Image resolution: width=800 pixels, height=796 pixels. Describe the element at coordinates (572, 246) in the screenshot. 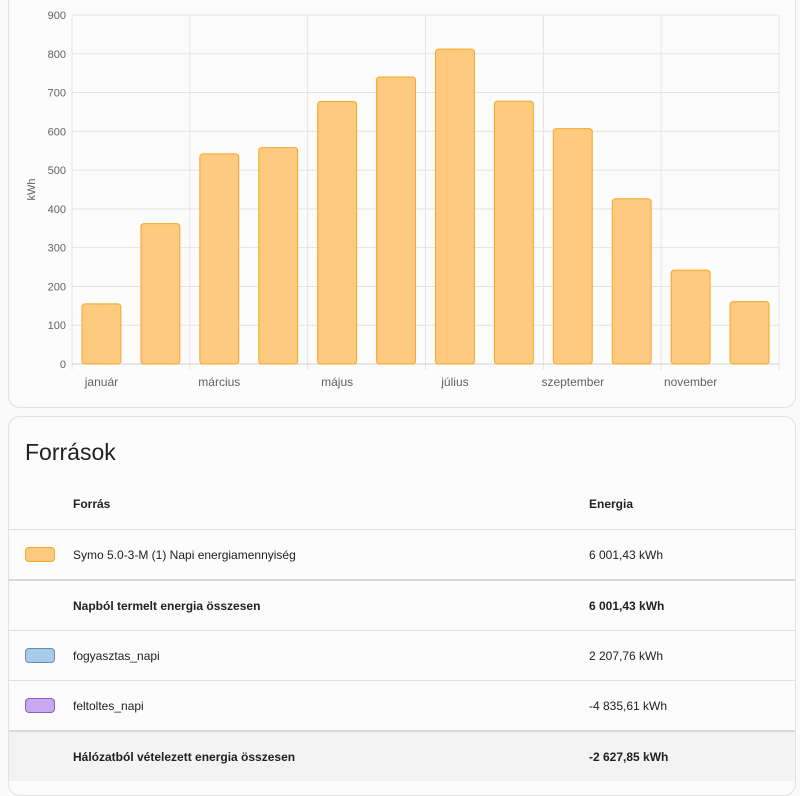

I see `bar-szeptember` at that location.